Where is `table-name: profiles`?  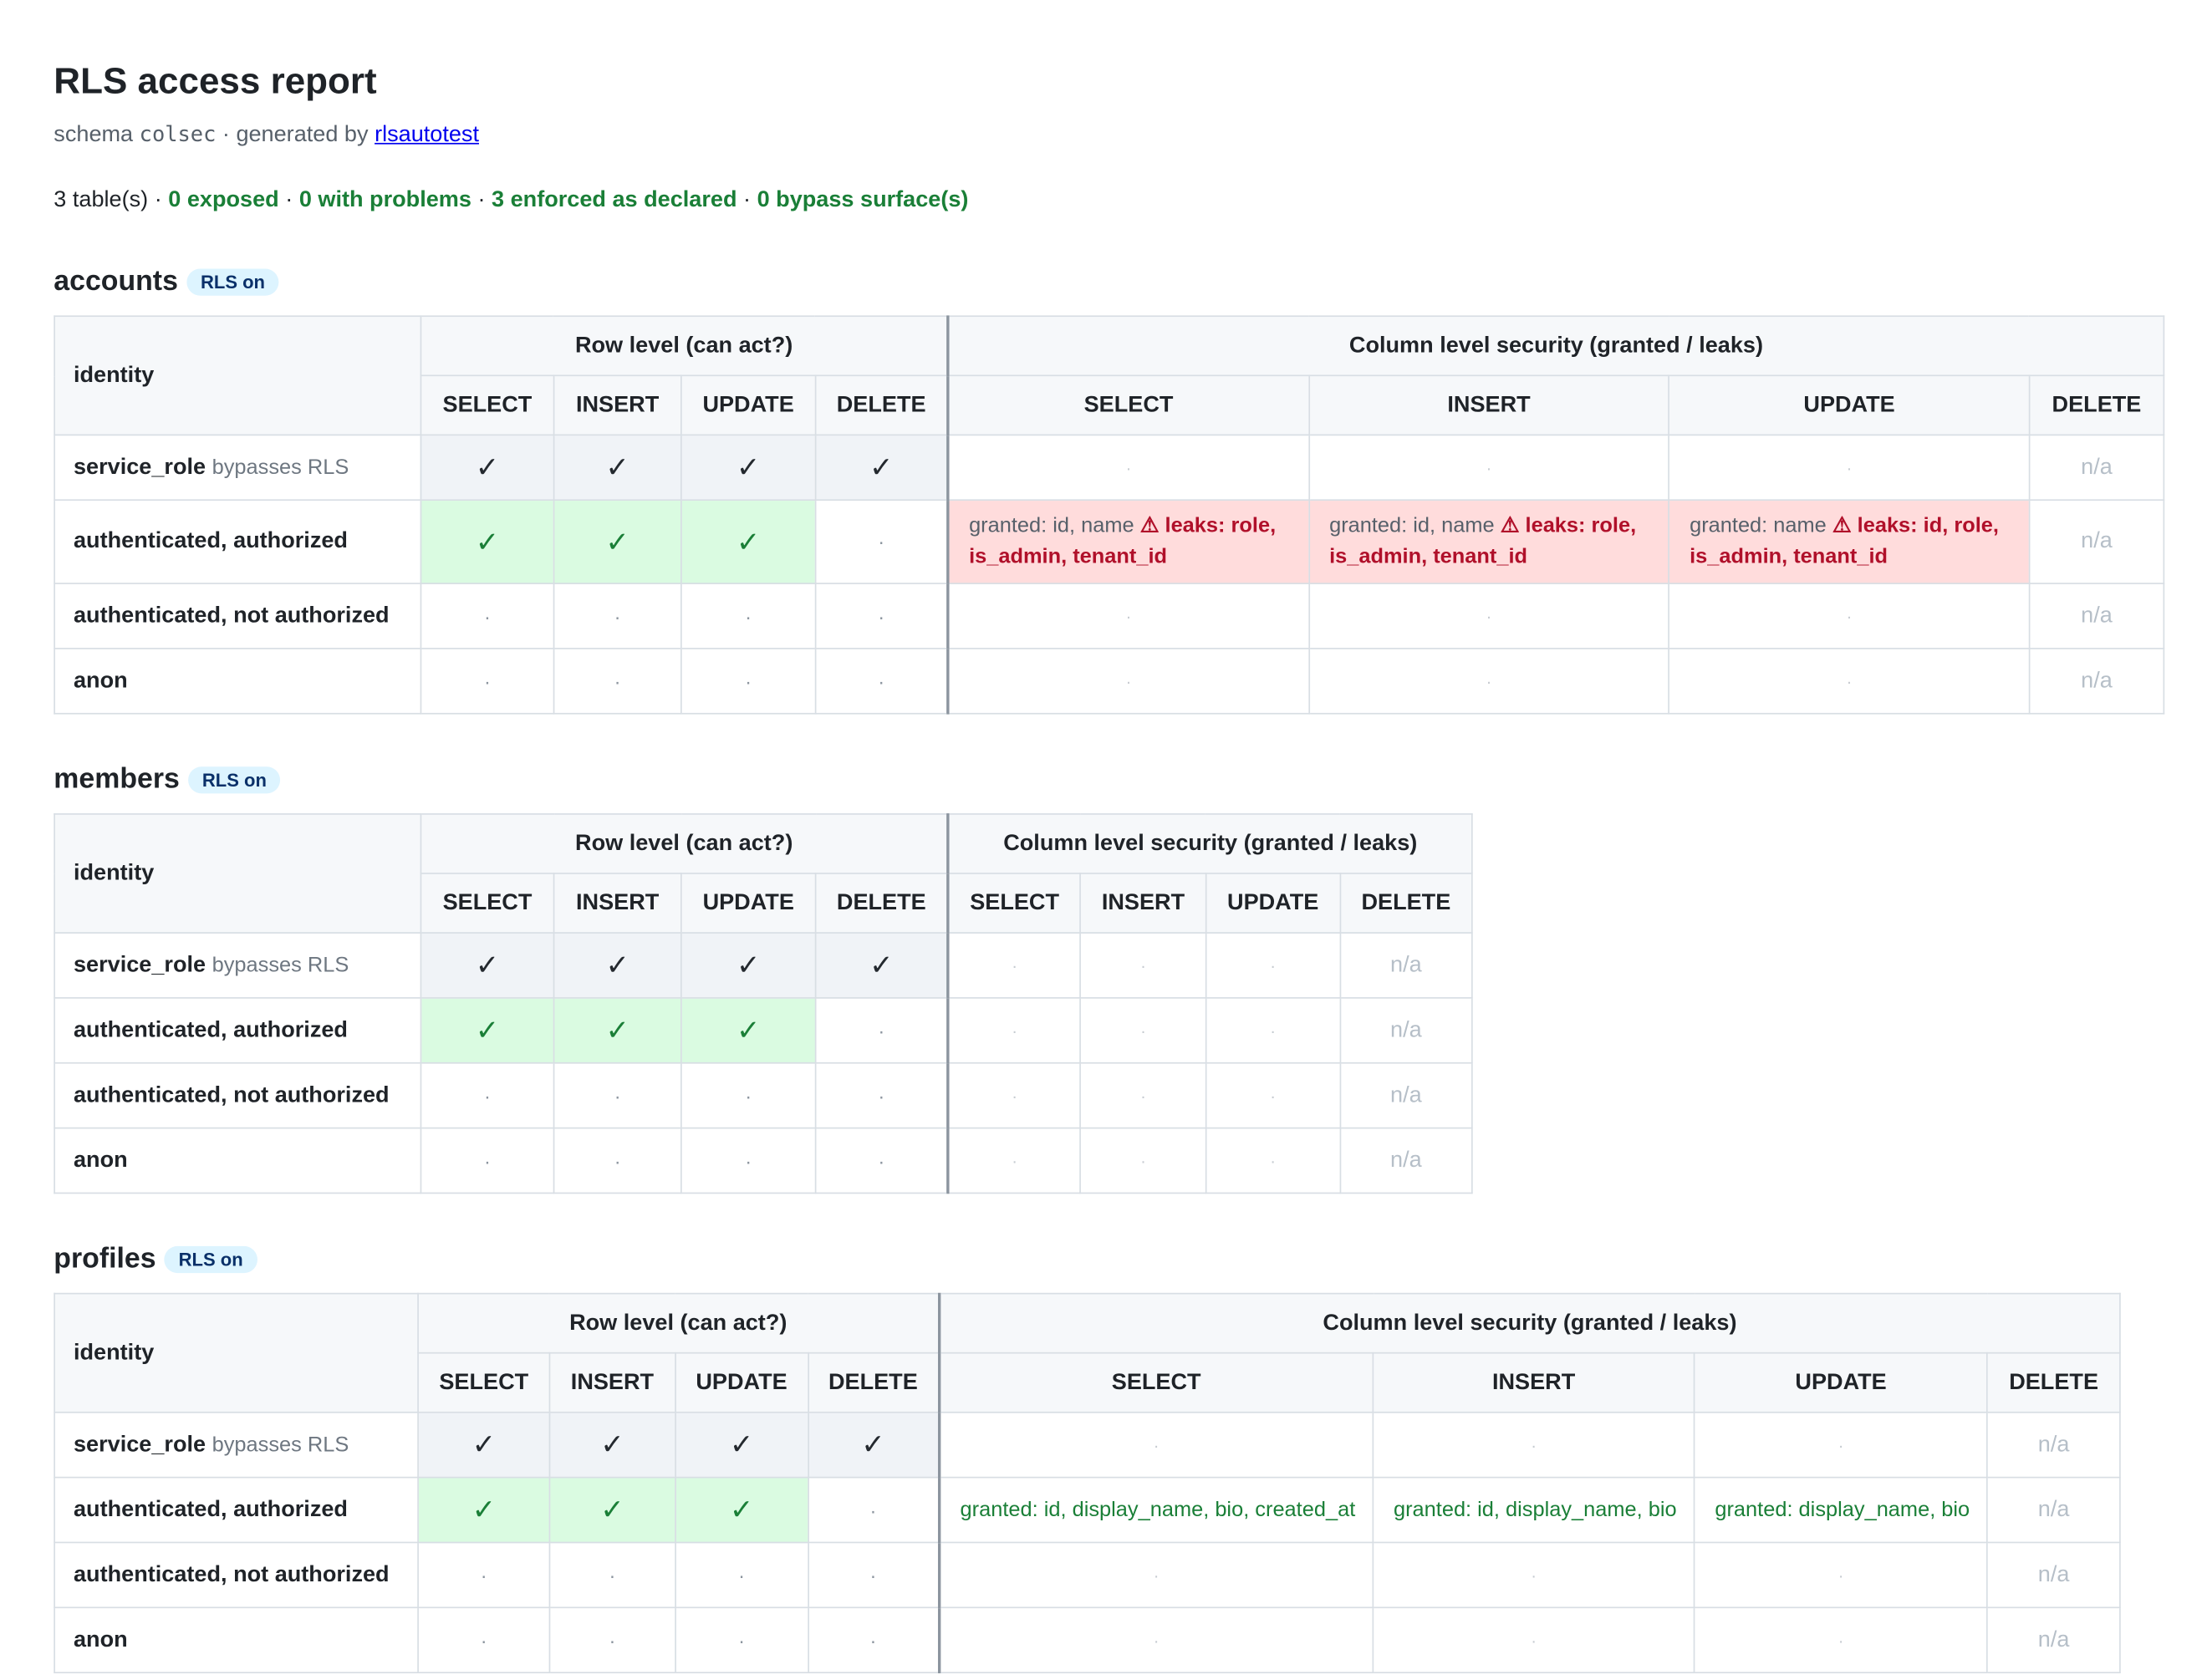
table-name: profiles is located at coordinates (105, 1258).